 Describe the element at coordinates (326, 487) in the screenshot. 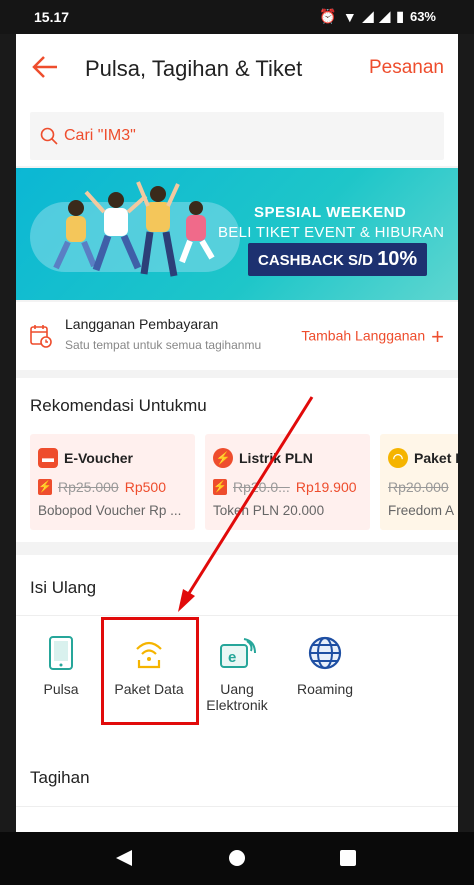

I see `new-price: Rp19.900` at that location.